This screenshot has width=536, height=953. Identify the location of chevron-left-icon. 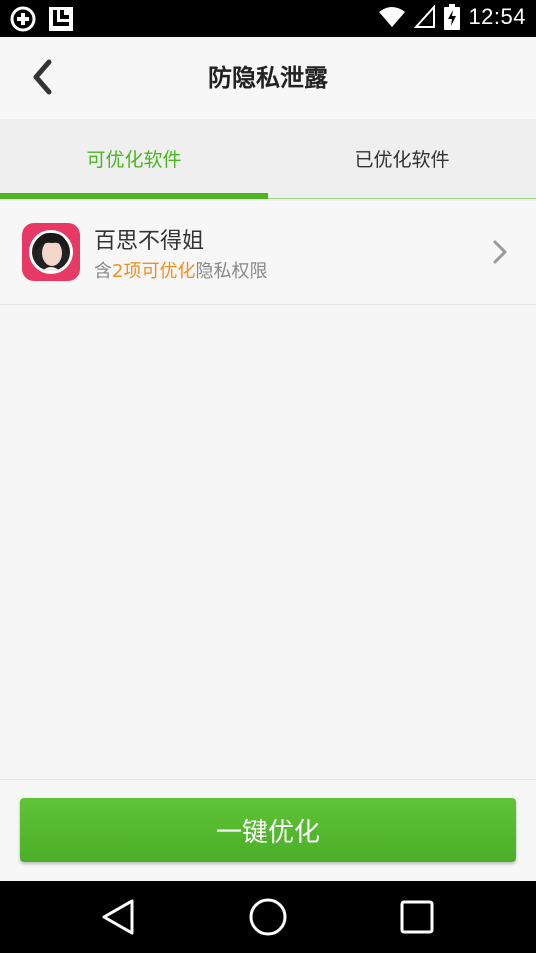
(42, 77).